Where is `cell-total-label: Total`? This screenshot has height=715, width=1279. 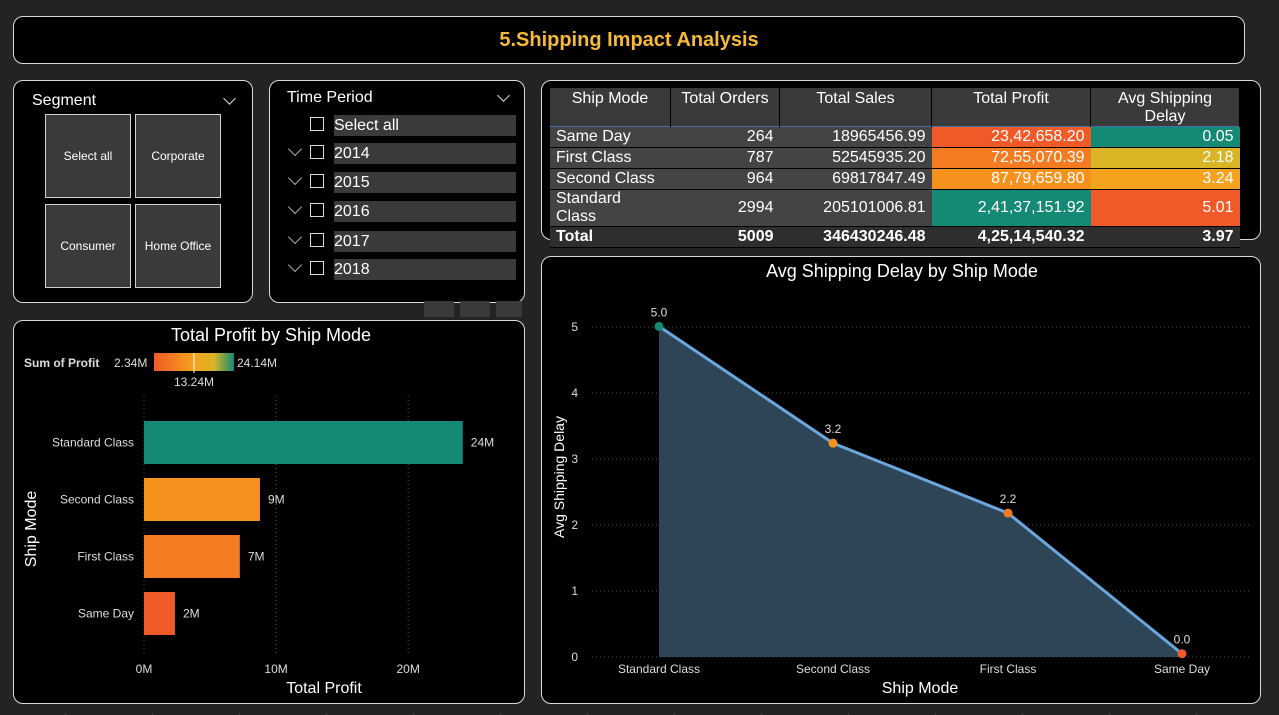 cell-total-label: Total is located at coordinates (610, 237).